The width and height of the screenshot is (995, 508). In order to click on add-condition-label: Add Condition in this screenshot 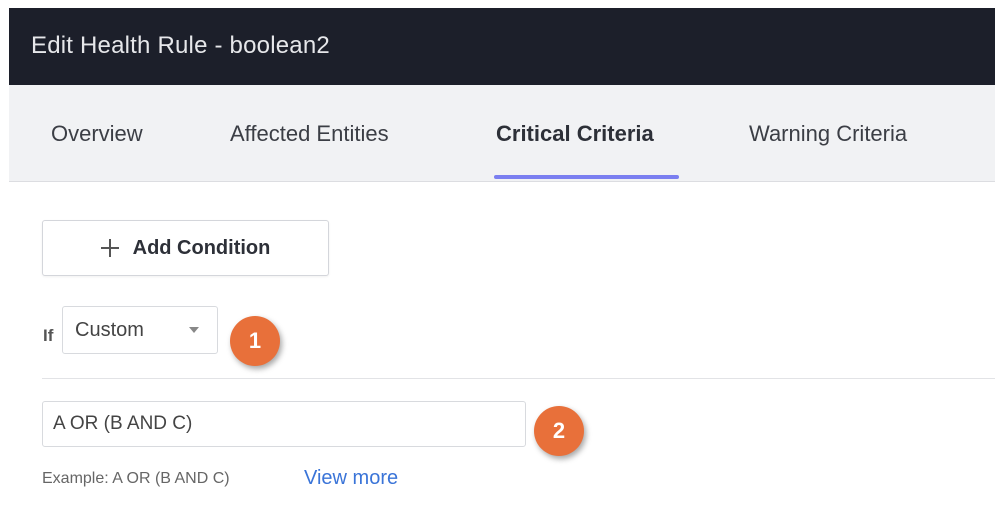, I will do `click(201, 247)`.